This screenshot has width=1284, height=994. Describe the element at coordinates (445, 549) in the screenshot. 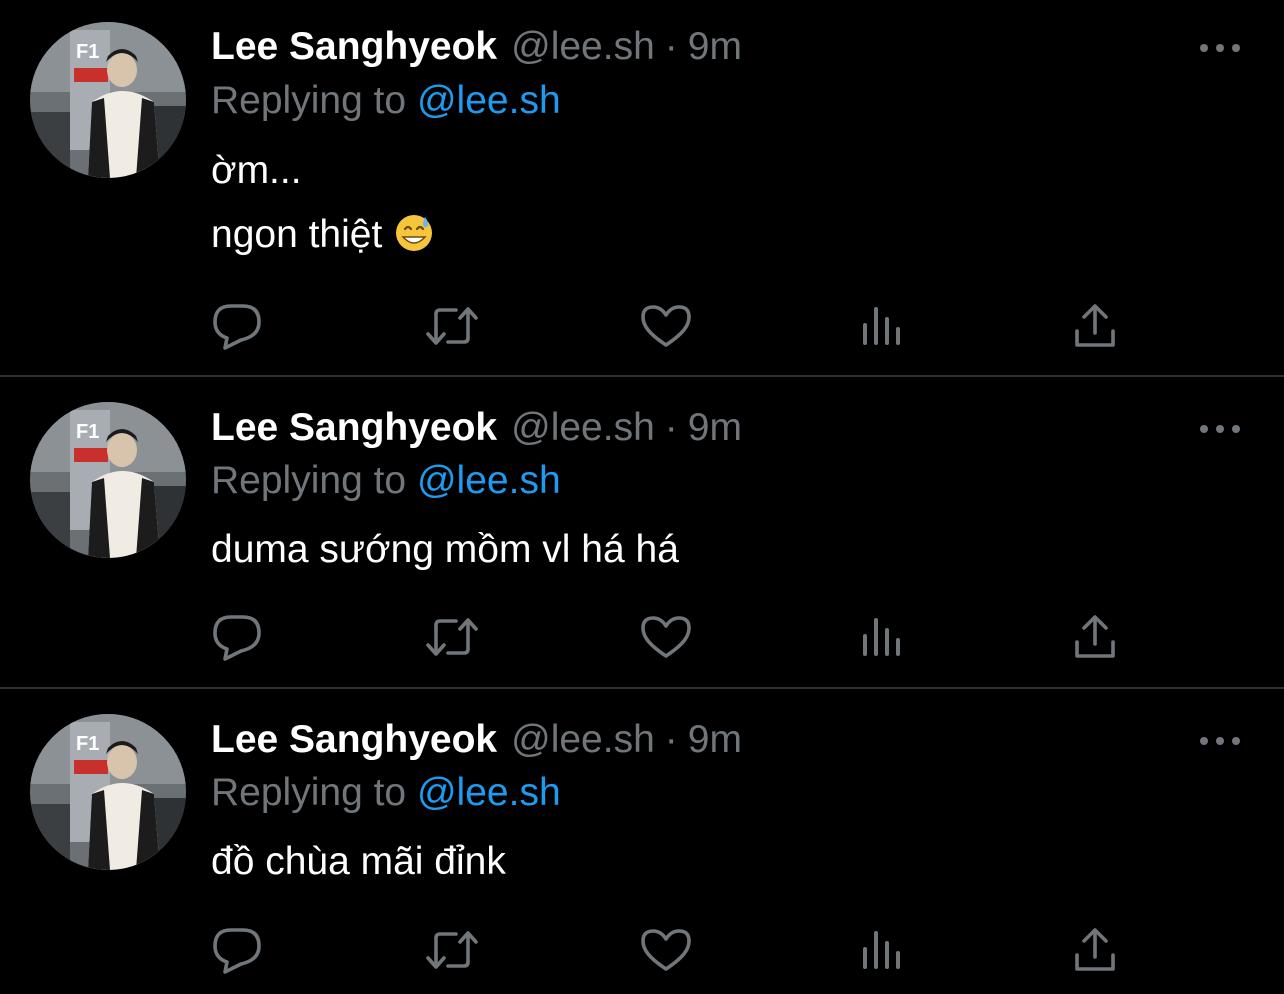

I see `tweet-text-line: duma sướng mồm vl há há` at that location.